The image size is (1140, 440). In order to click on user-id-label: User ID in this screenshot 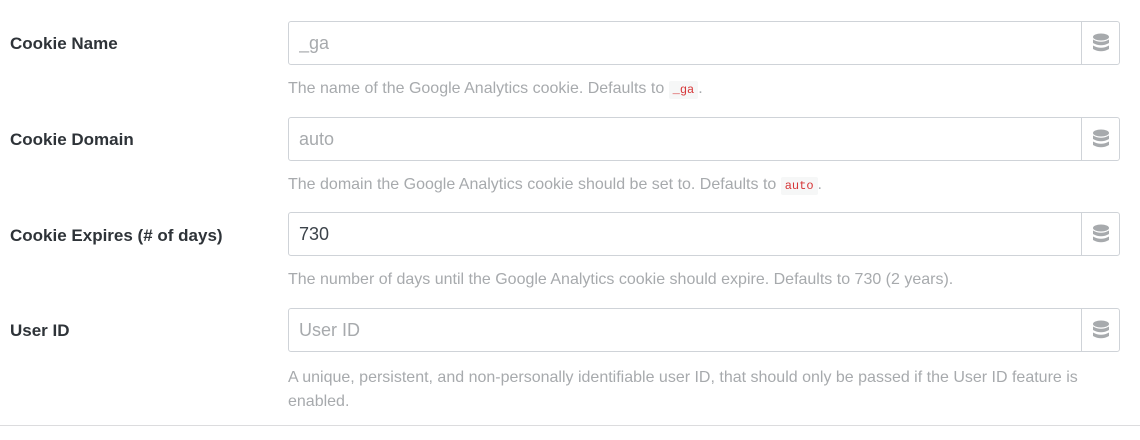, I will do `click(40, 330)`.